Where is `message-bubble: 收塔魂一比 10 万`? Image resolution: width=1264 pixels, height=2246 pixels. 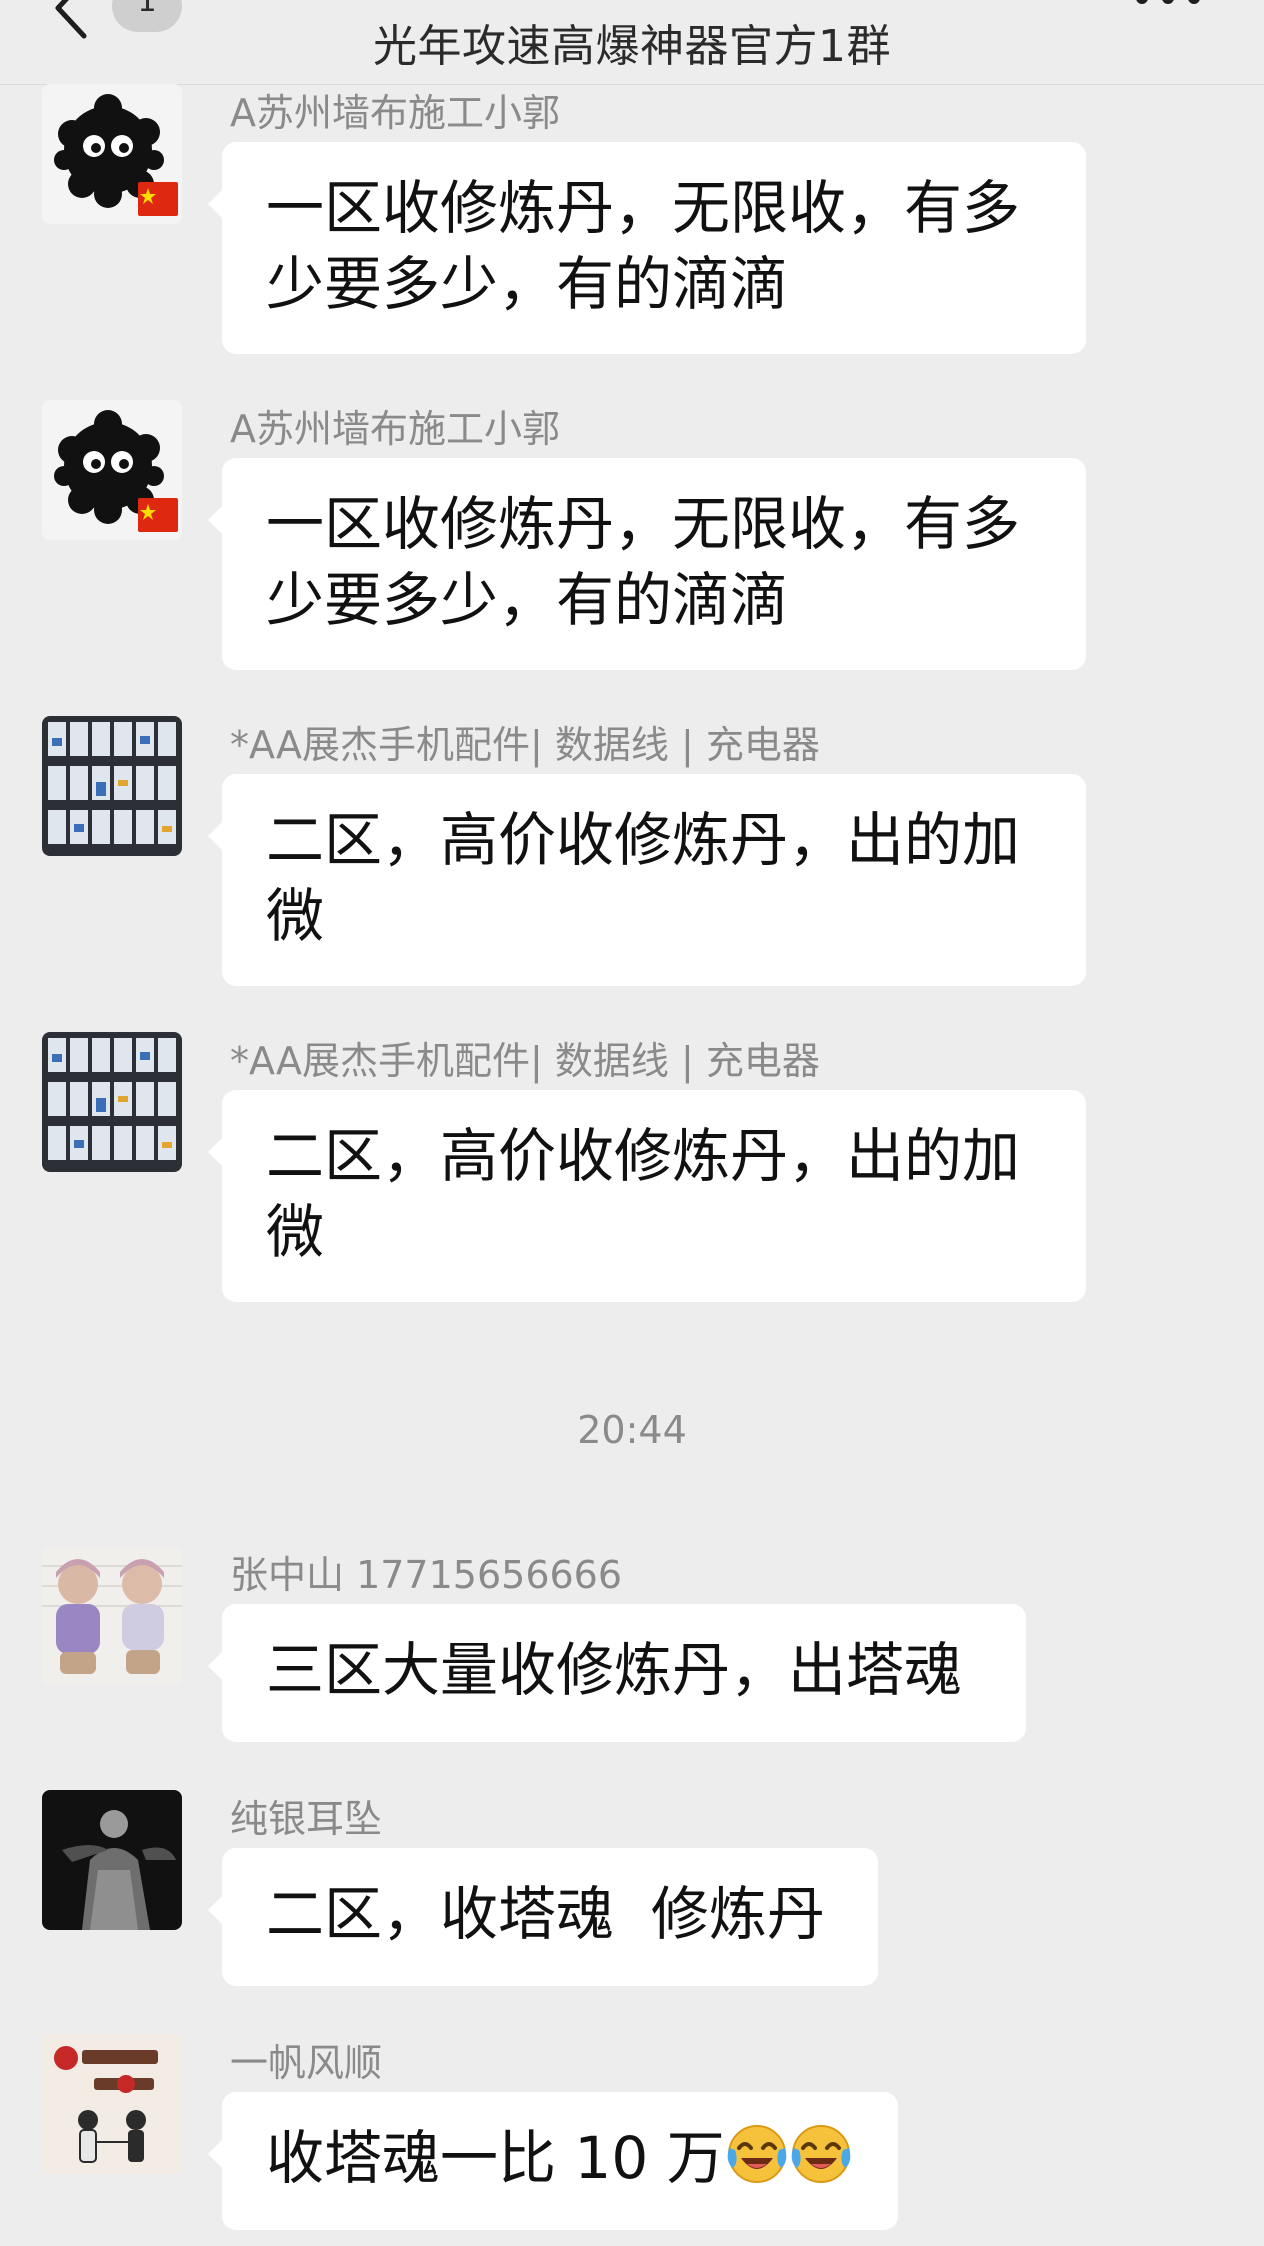
message-bubble: 收塔魂一比 10 万 is located at coordinates (553, 2161).